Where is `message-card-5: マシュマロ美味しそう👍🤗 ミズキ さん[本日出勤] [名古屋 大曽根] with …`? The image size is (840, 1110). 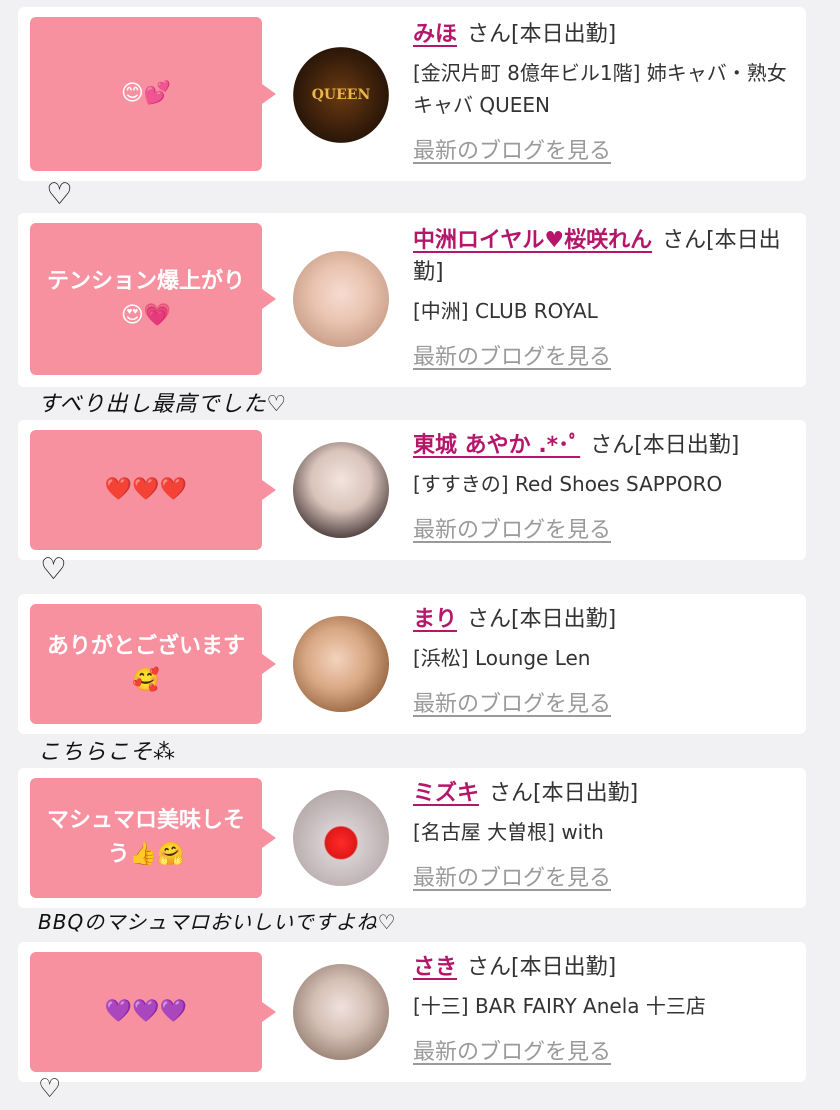 message-card-5: マシュマロ美味しそう👍🤗 ミズキ さん[本日出勤] [名古屋 大曽根] with … is located at coordinates (412, 838).